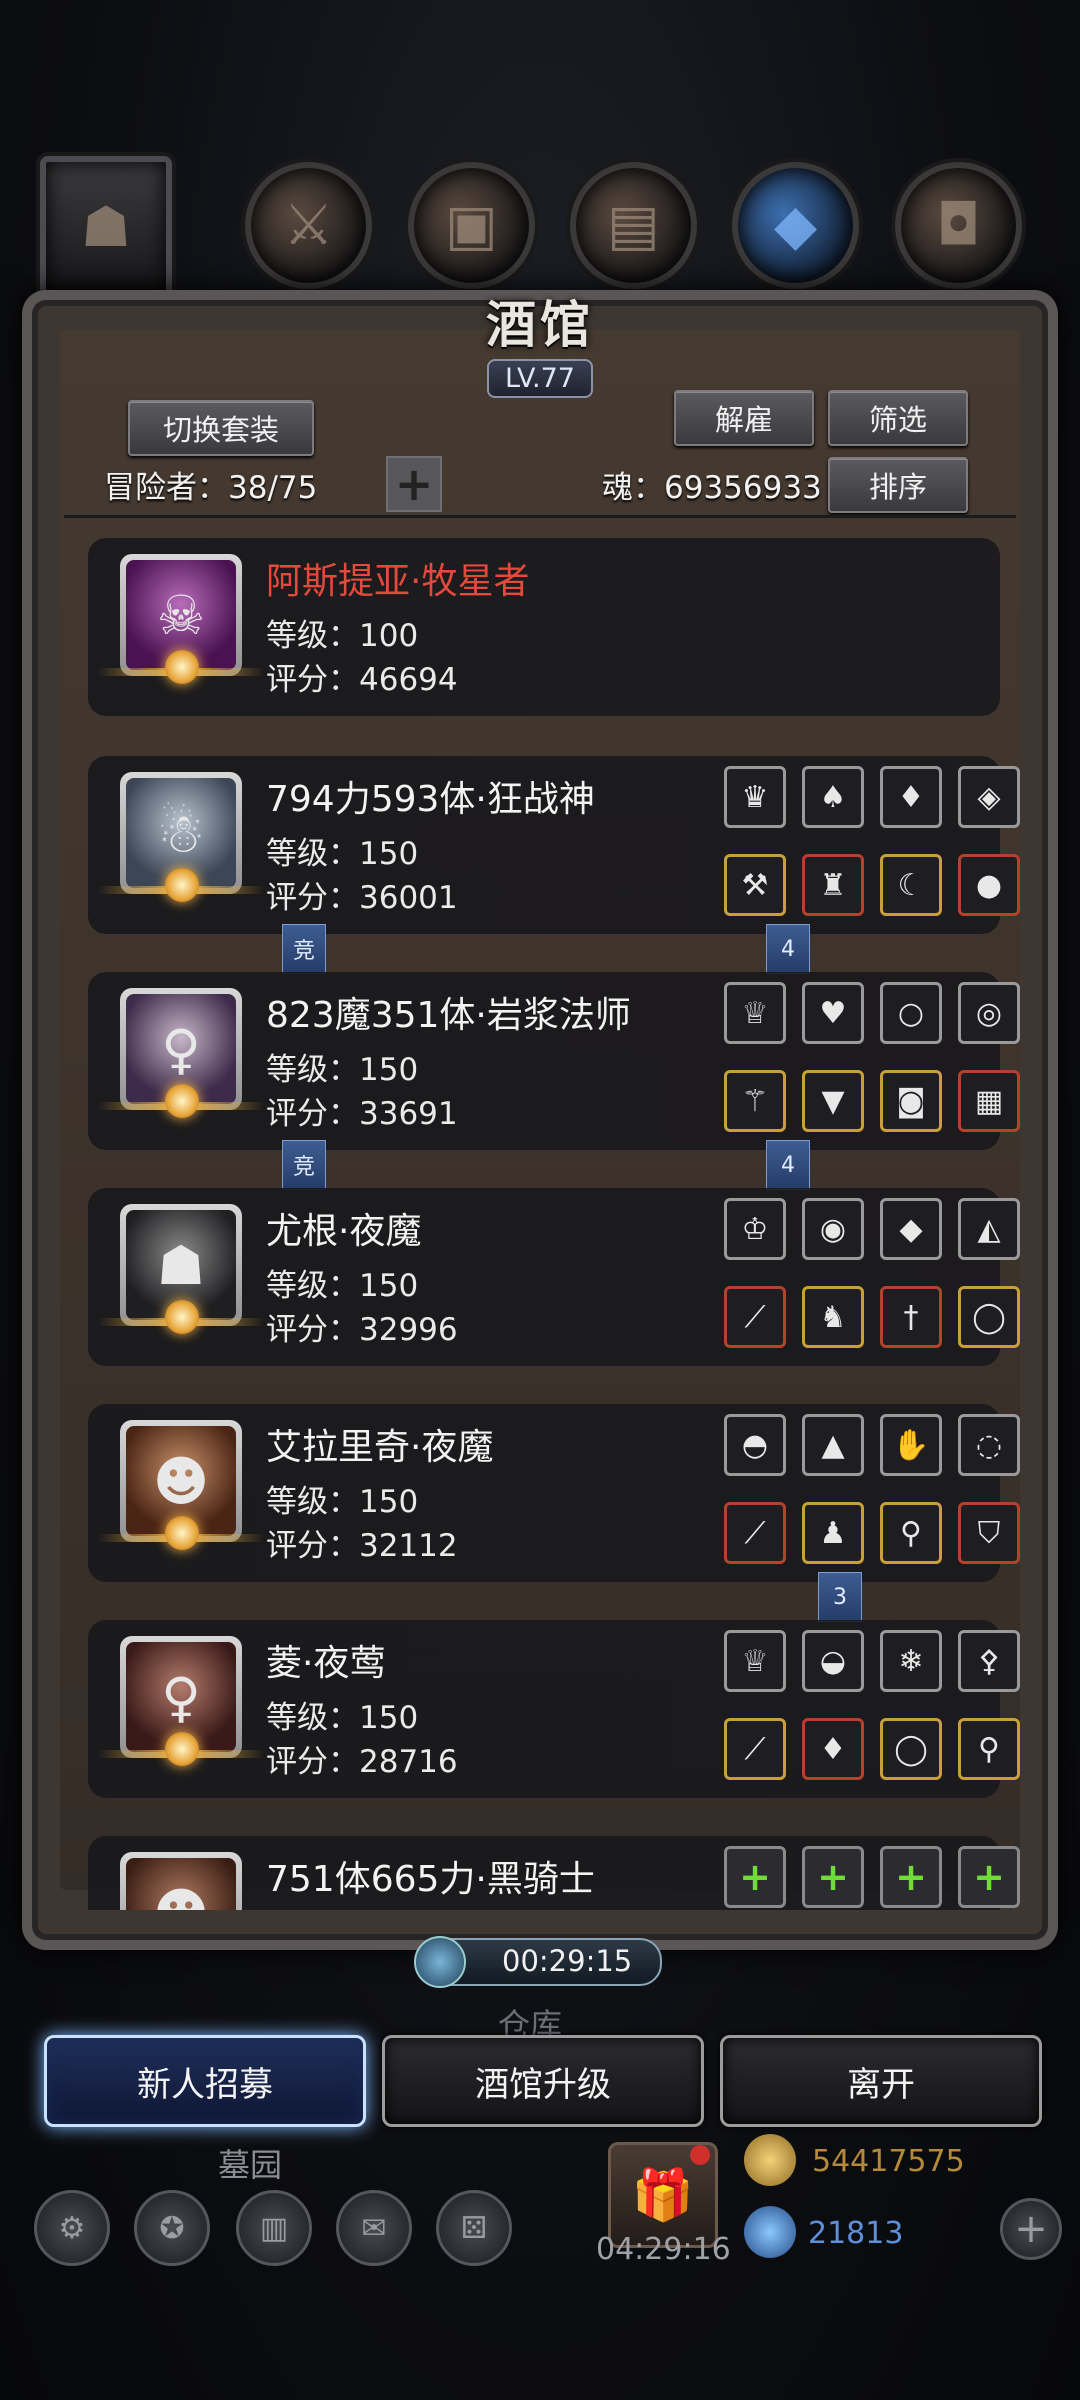 The image size is (1080, 2400). Describe the element at coordinates (181, 1884) in the screenshot. I see `long-hair-man-icon: ☻` at that location.